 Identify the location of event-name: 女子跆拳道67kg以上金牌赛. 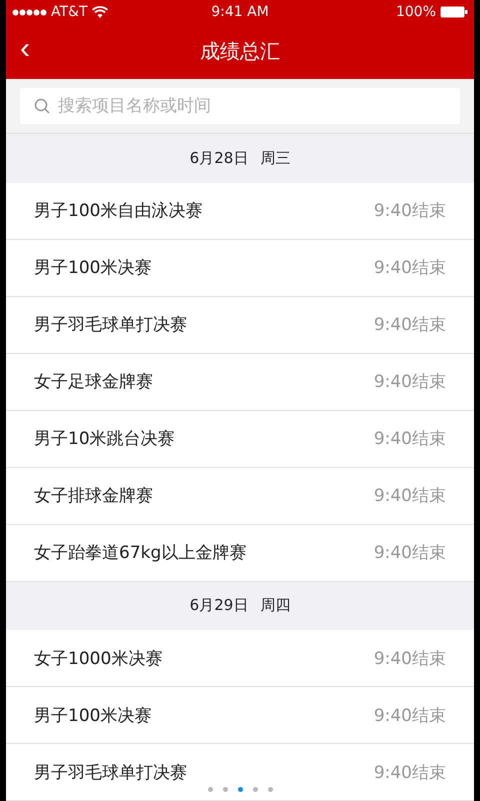
(140, 553).